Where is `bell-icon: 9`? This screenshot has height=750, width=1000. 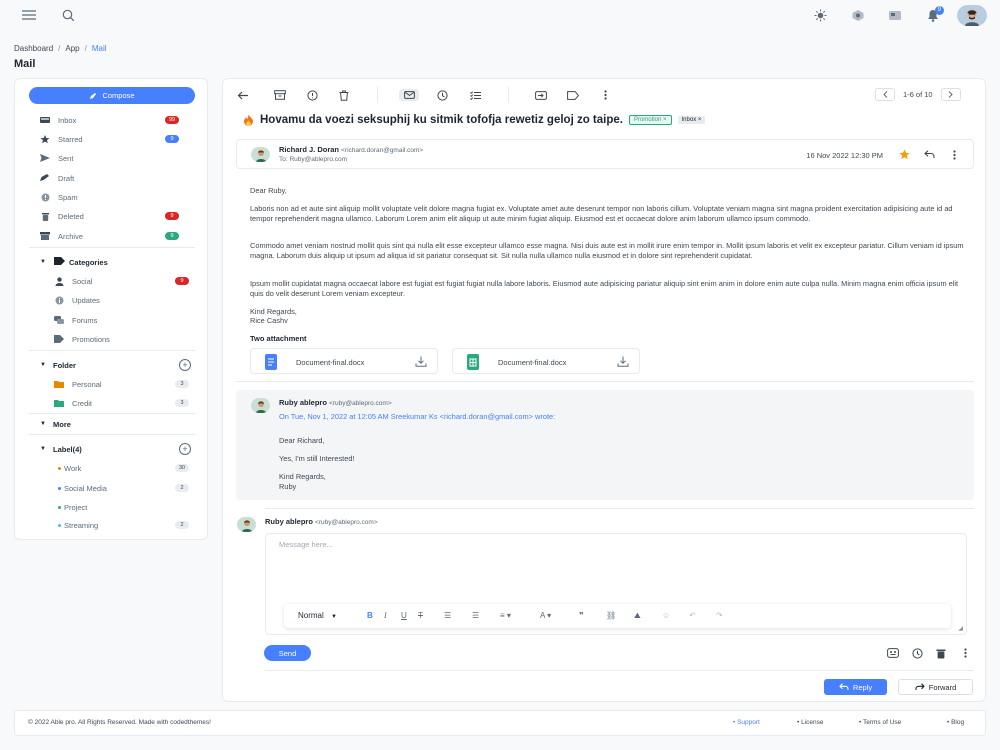
bell-icon: 9 is located at coordinates (935, 14).